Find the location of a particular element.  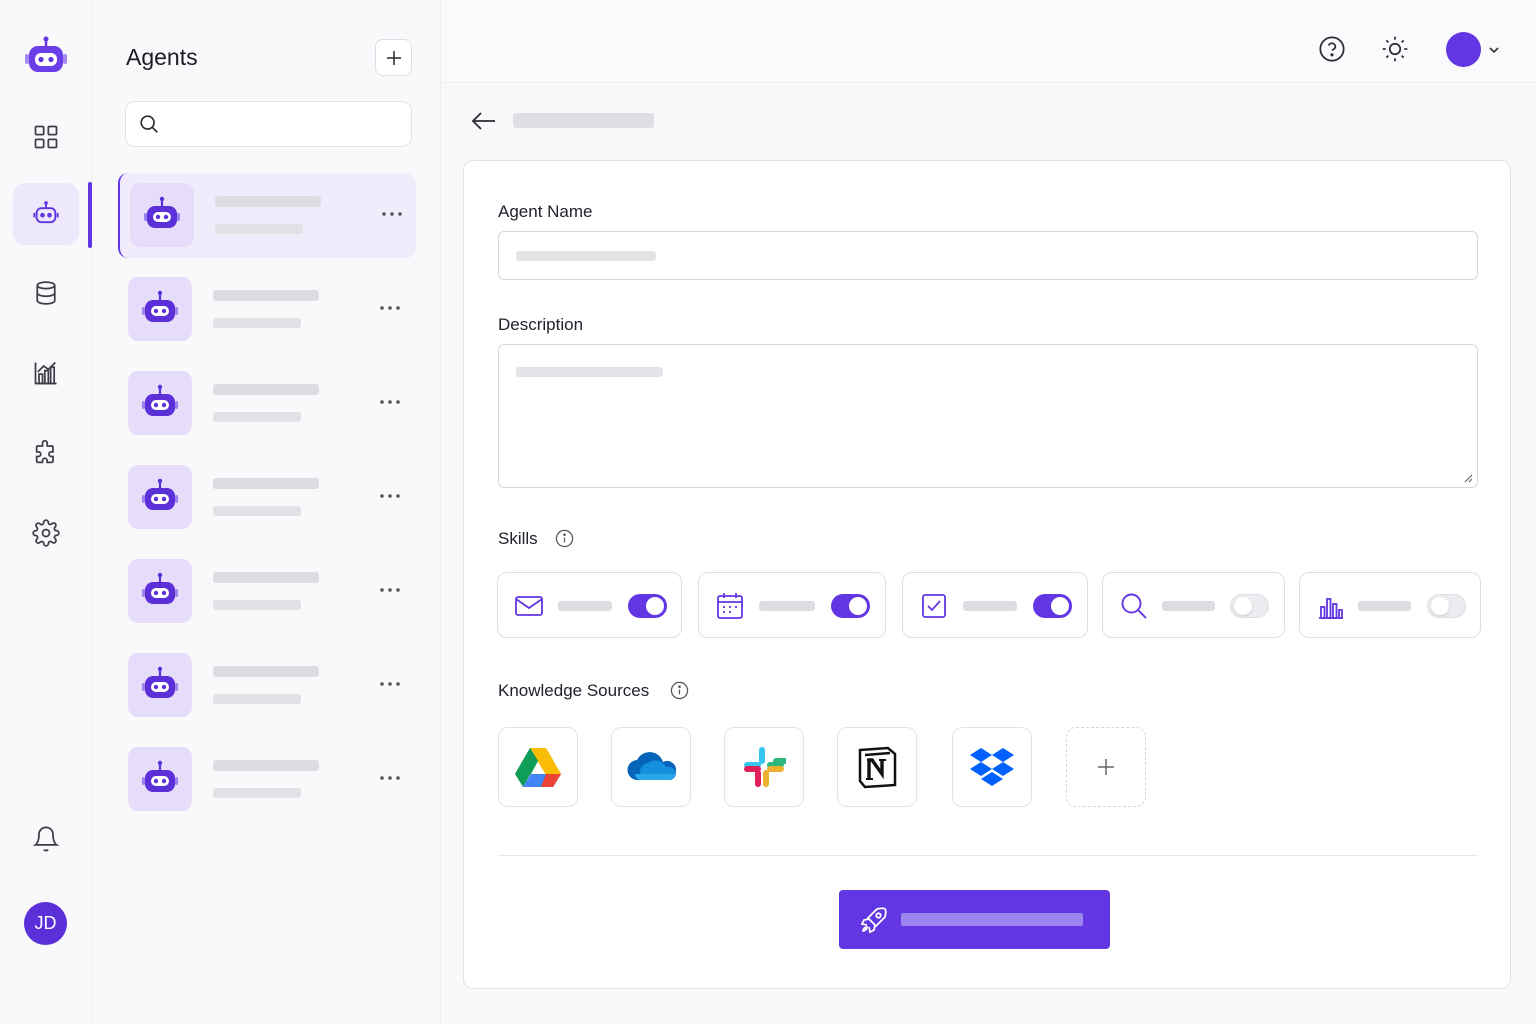

analytics-icon is located at coordinates (45, 373).